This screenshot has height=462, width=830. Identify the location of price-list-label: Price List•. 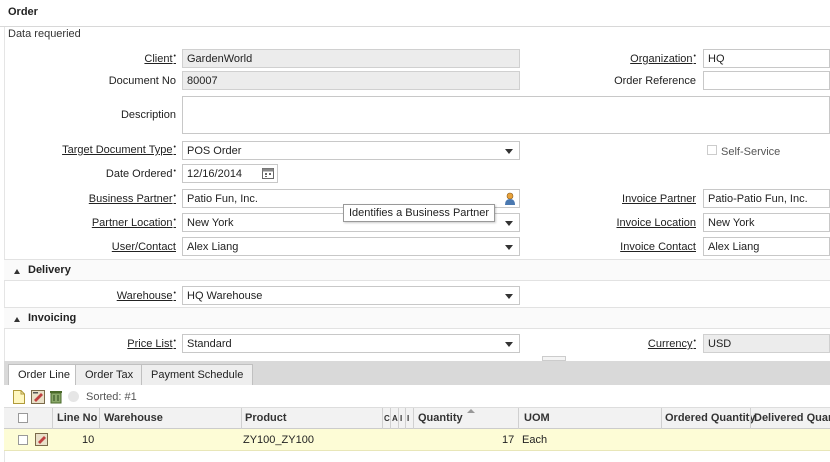
(91, 344).